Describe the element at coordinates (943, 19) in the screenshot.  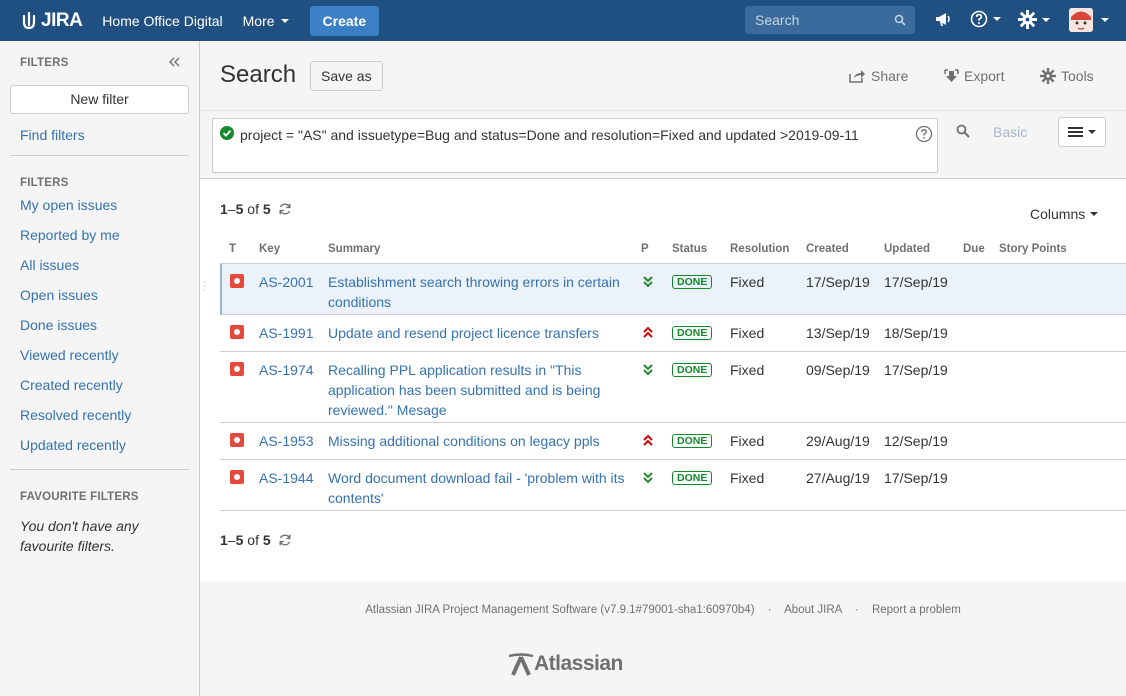
I see `notifications-button` at that location.